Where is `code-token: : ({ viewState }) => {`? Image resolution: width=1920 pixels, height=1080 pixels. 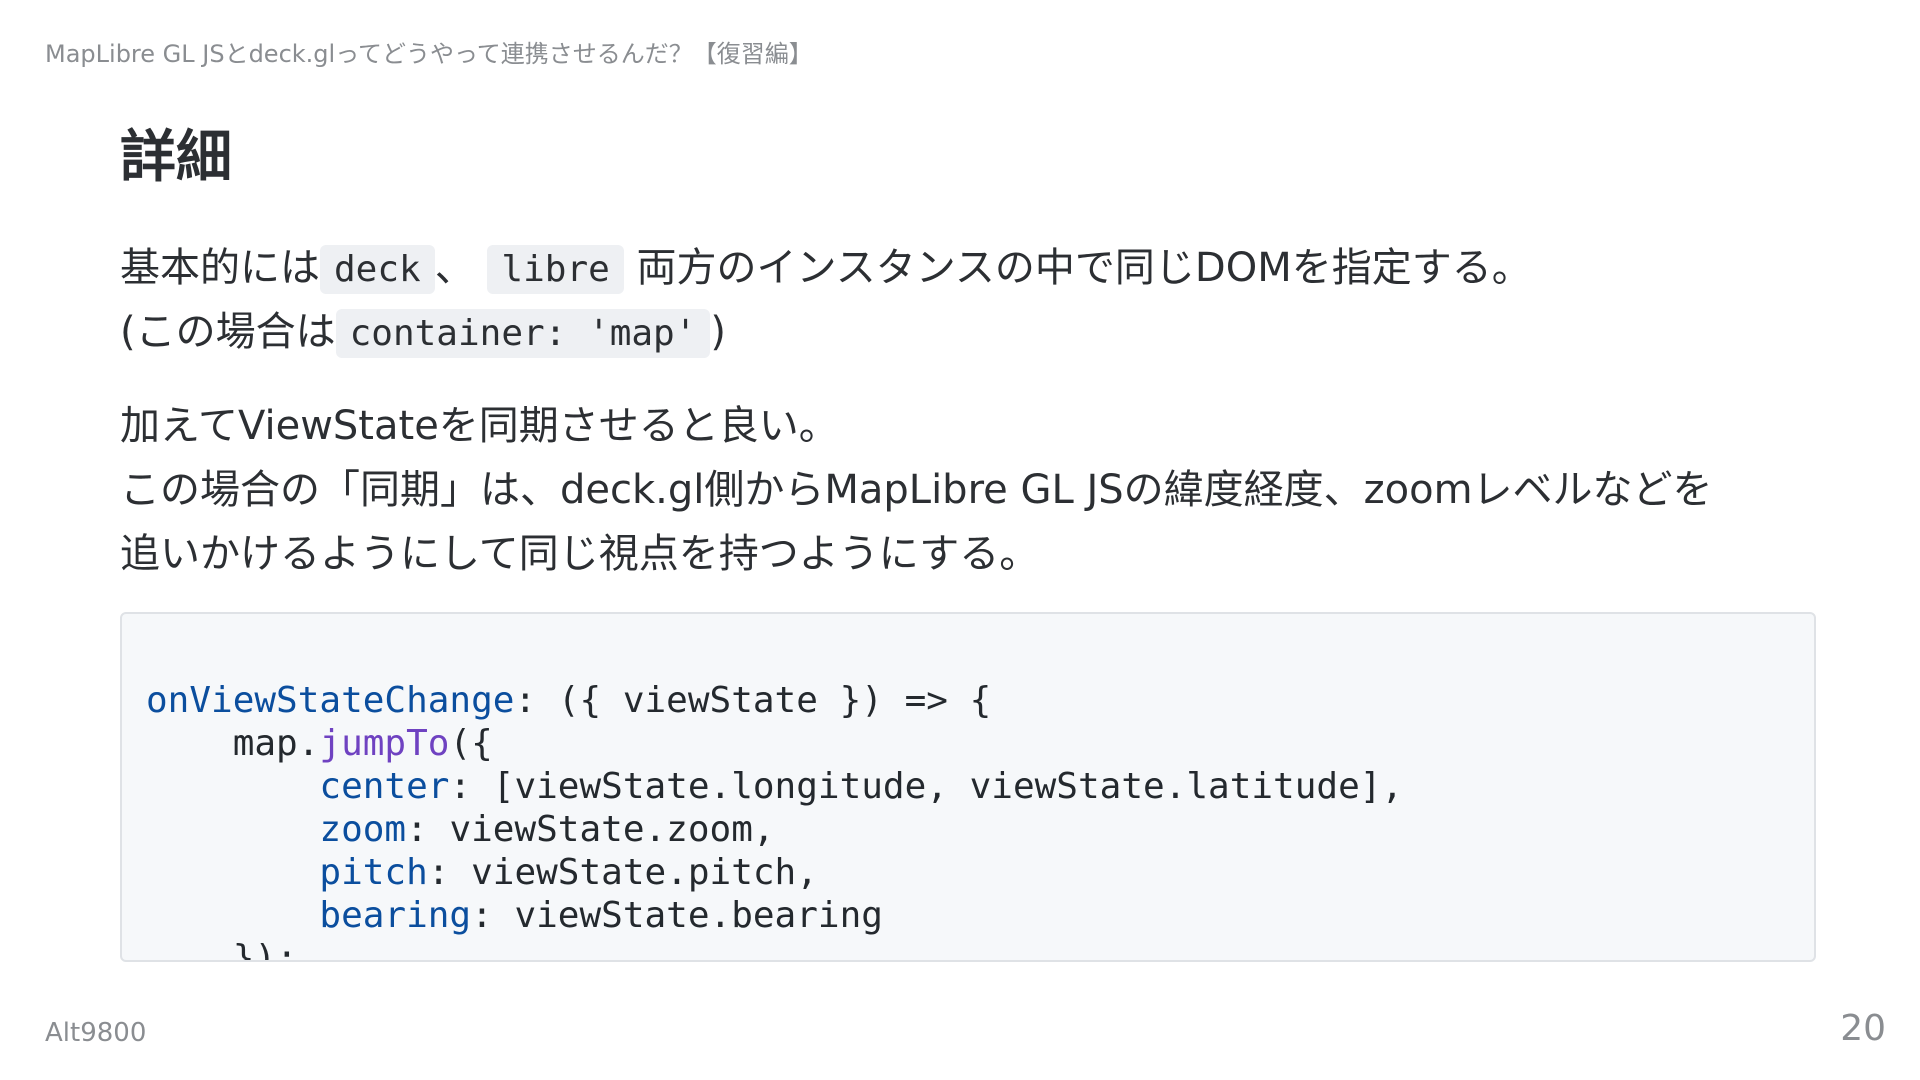
code-token: : ({ viewState }) => { is located at coordinates (753, 700).